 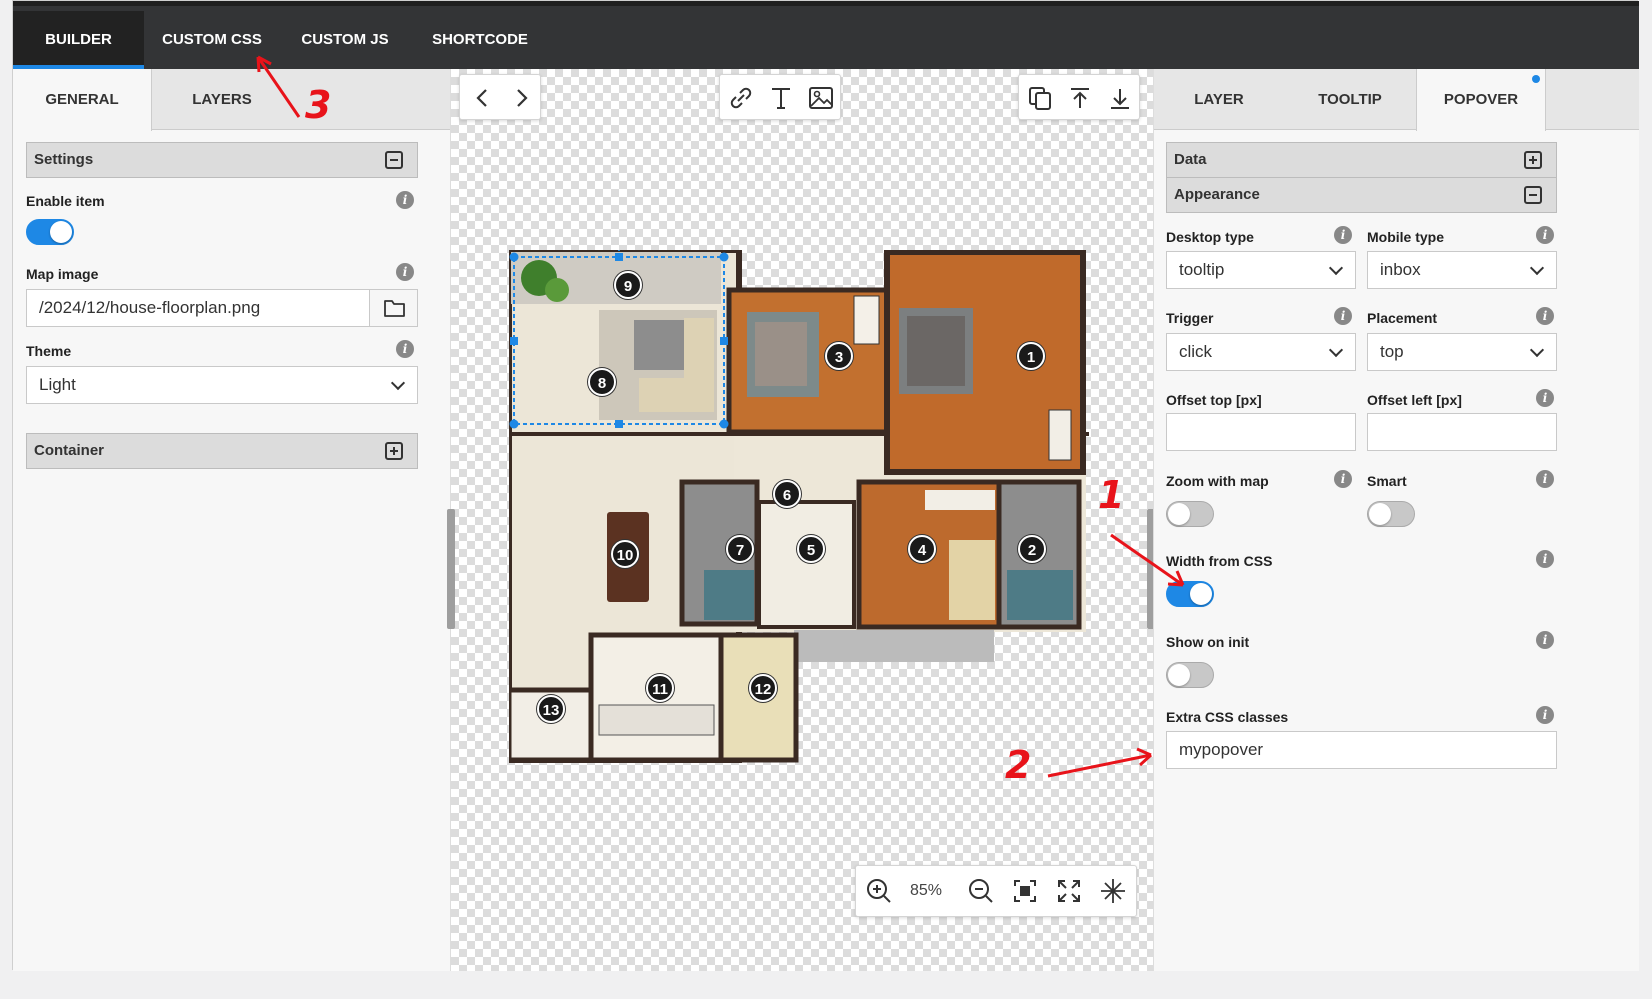 What do you see at coordinates (1111, 495) in the screenshot?
I see `annotation-1: 1` at bounding box center [1111, 495].